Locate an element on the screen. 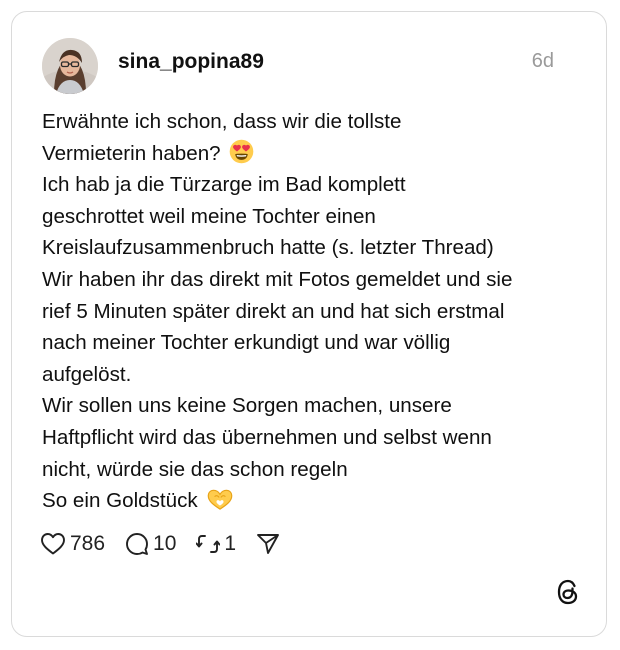  post-line: Erwähnte ich schon, dass wir die tollste is located at coordinates (222, 121).